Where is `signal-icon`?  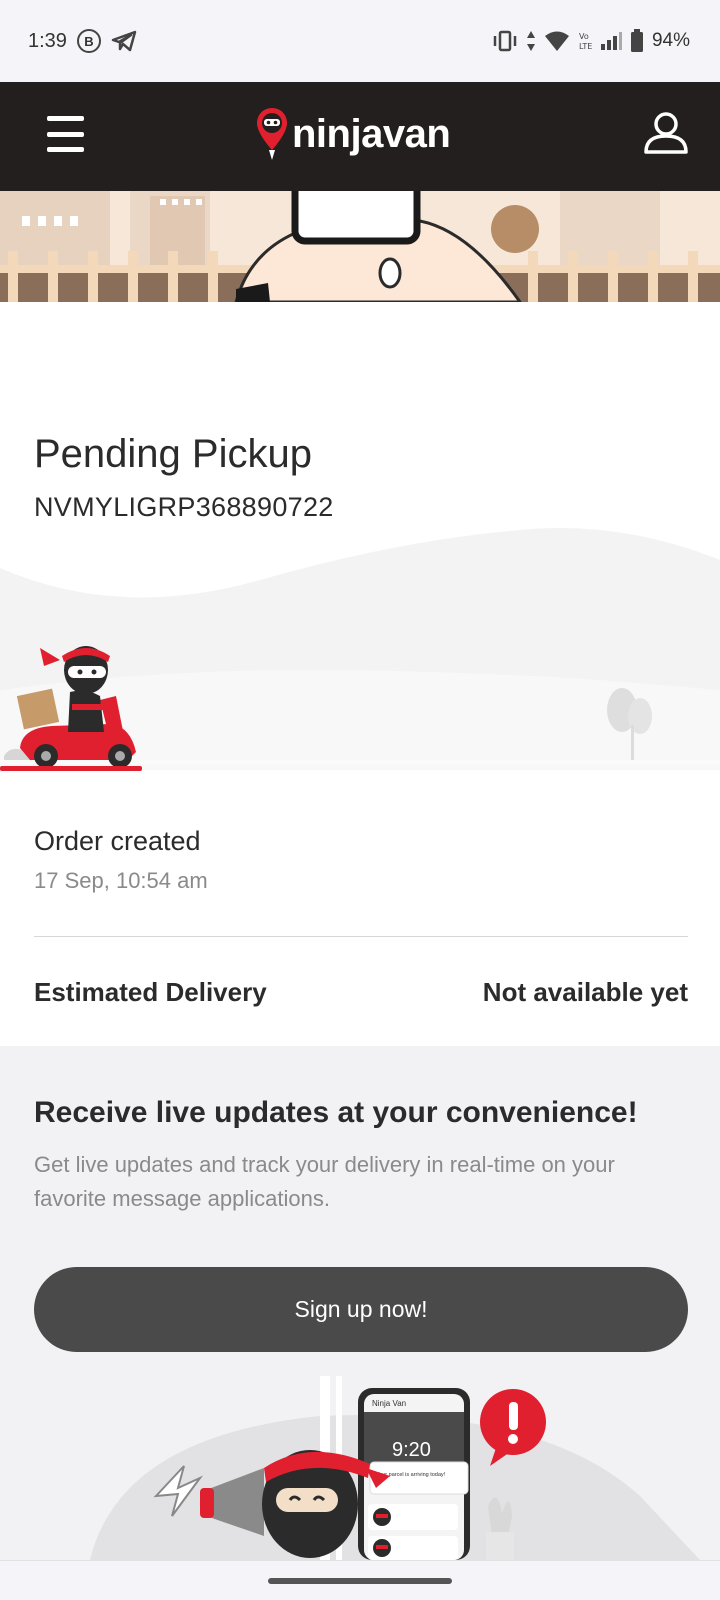
signal-icon is located at coordinates (611, 41).